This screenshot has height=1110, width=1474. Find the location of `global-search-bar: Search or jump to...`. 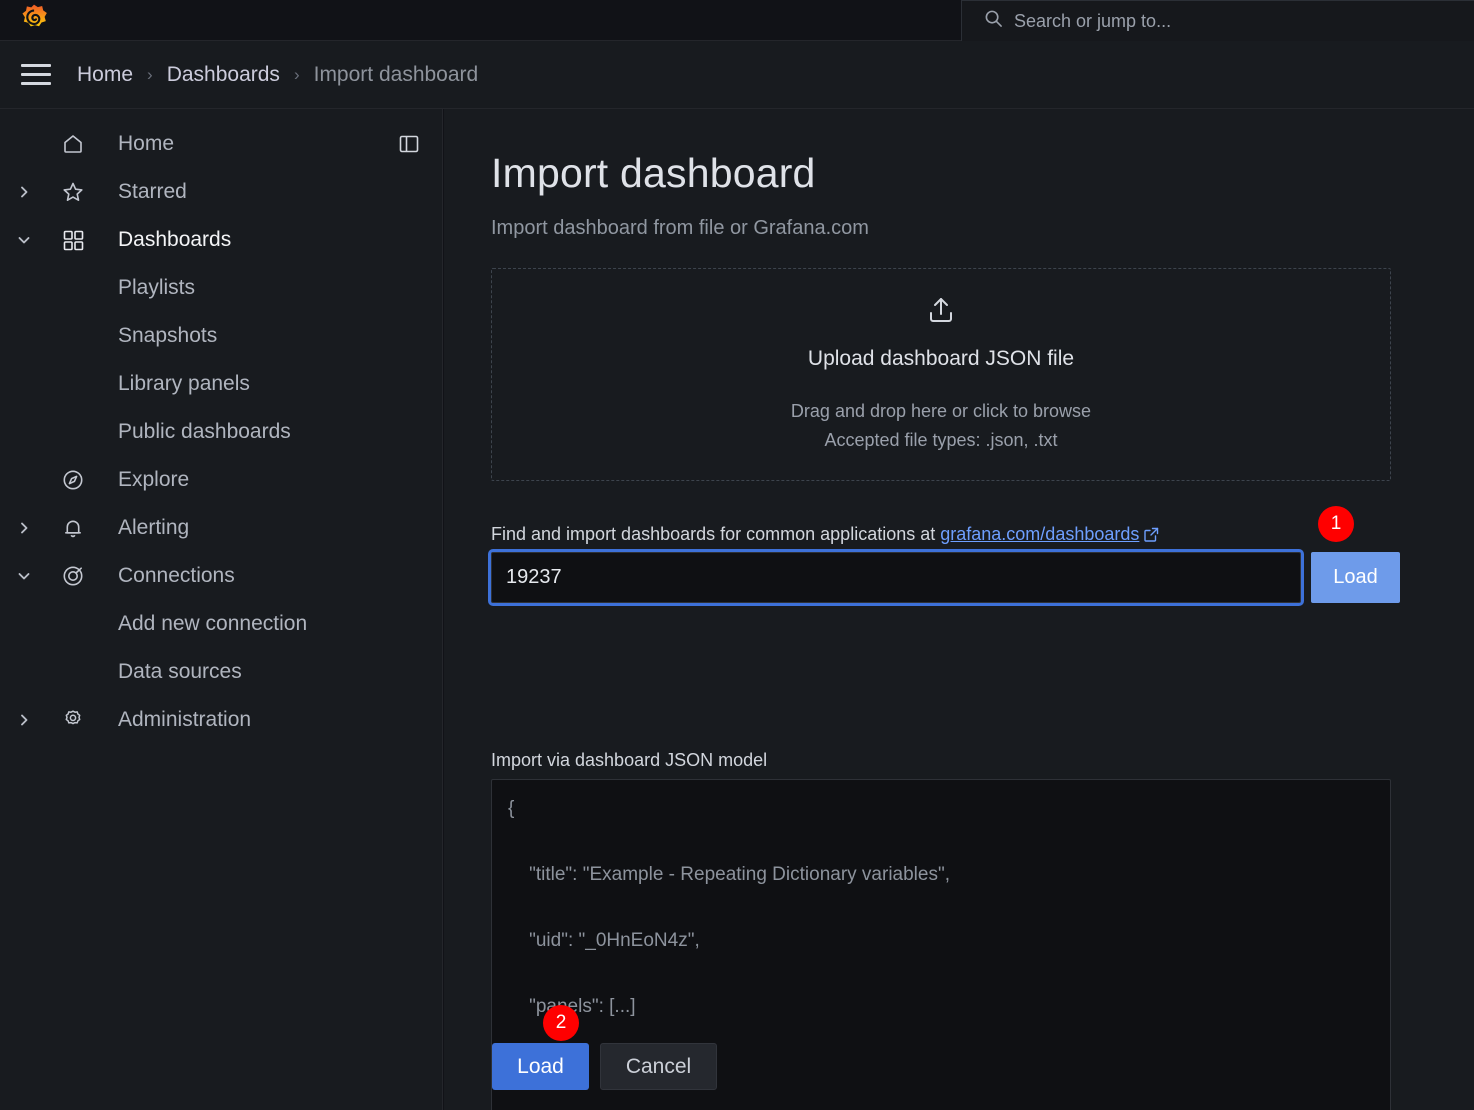

global-search-bar: Search or jump to... is located at coordinates (1217, 20).